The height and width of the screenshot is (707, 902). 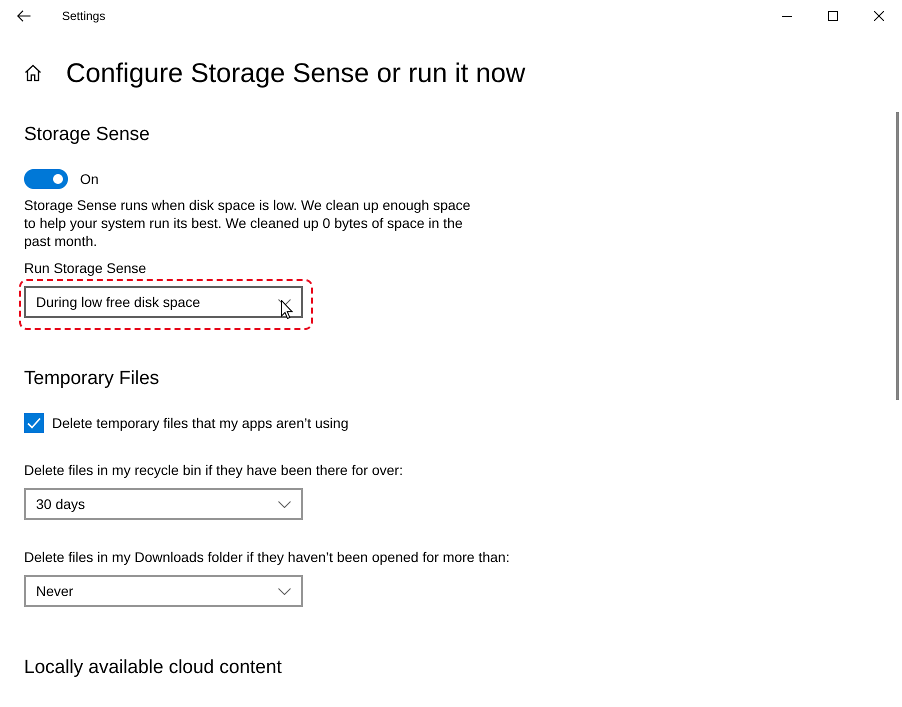 What do you see at coordinates (200, 423) in the screenshot?
I see `checkbox-label: Delete temporary files that my apps aren’t using` at bounding box center [200, 423].